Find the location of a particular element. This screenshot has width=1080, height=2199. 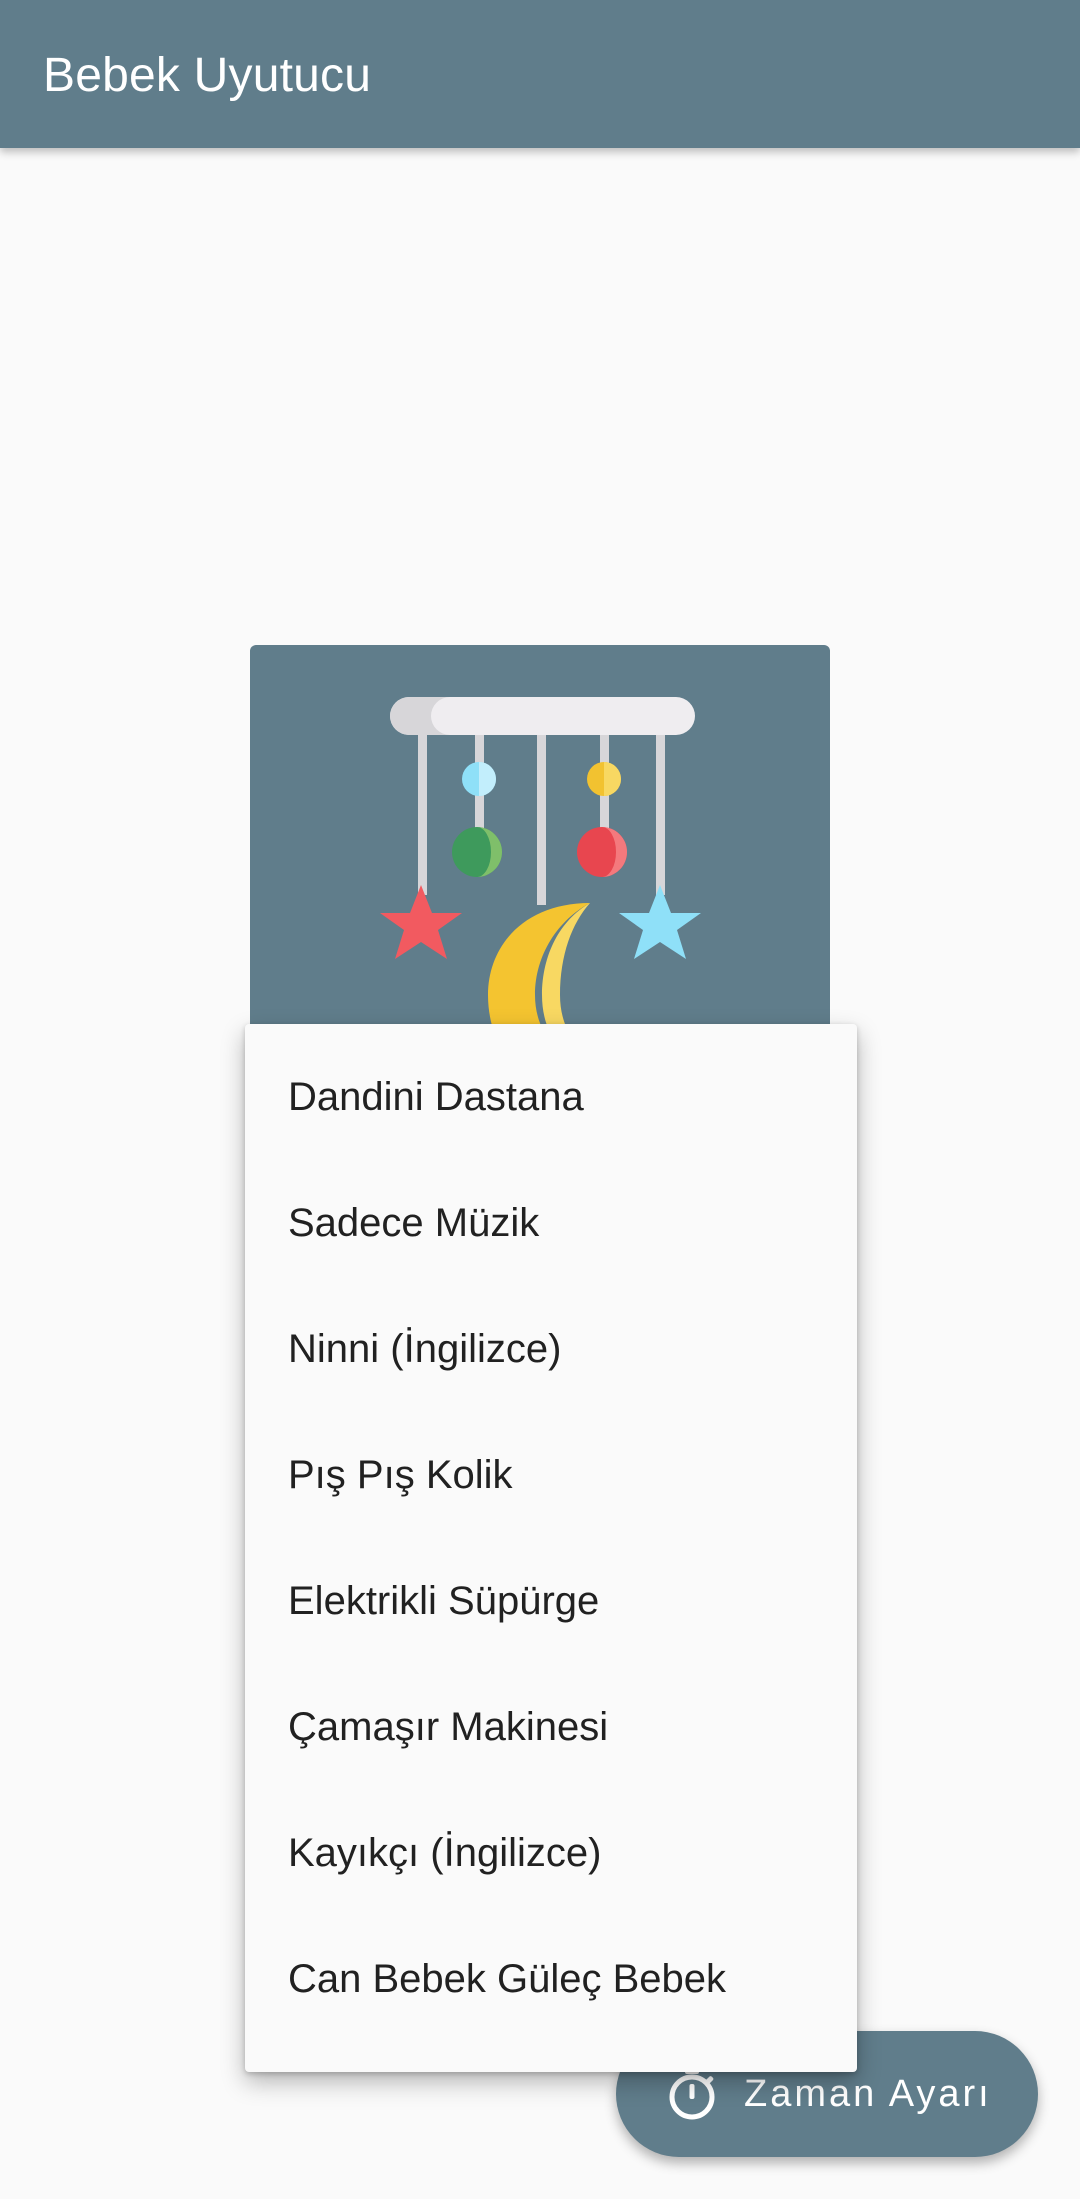

menu-item-sadece-muzik: Sadece Müzik is located at coordinates (551, 1223).